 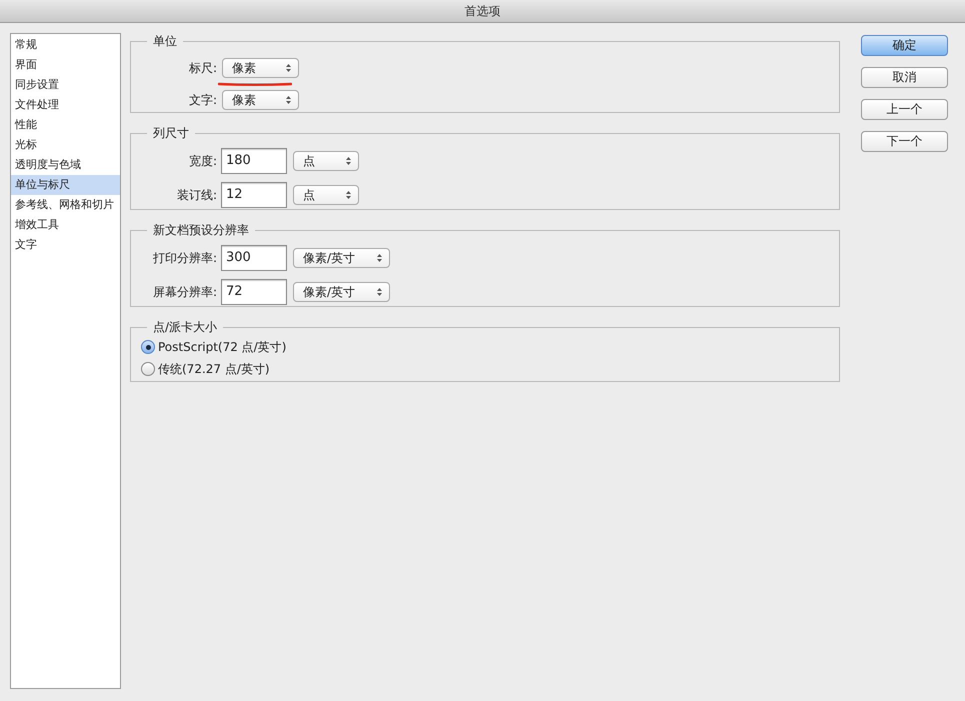 I want to click on category-item: 参考线、网格和切片, so click(x=65, y=205).